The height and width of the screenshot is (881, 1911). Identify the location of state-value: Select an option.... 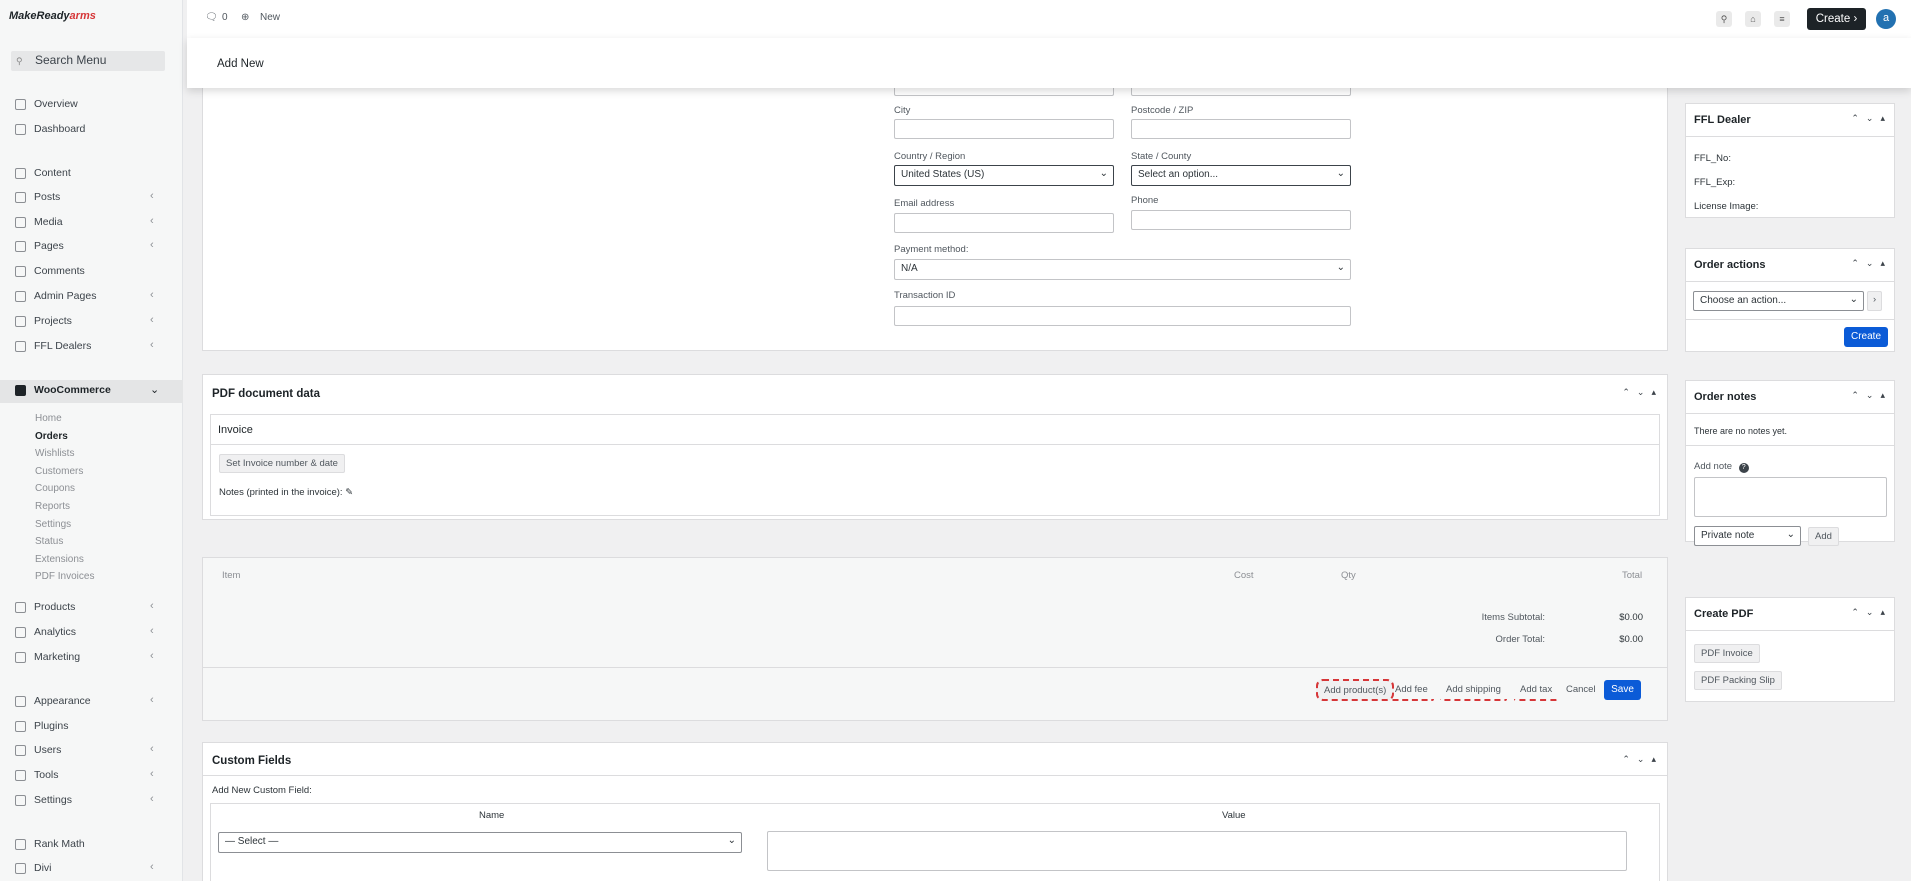
(1178, 174).